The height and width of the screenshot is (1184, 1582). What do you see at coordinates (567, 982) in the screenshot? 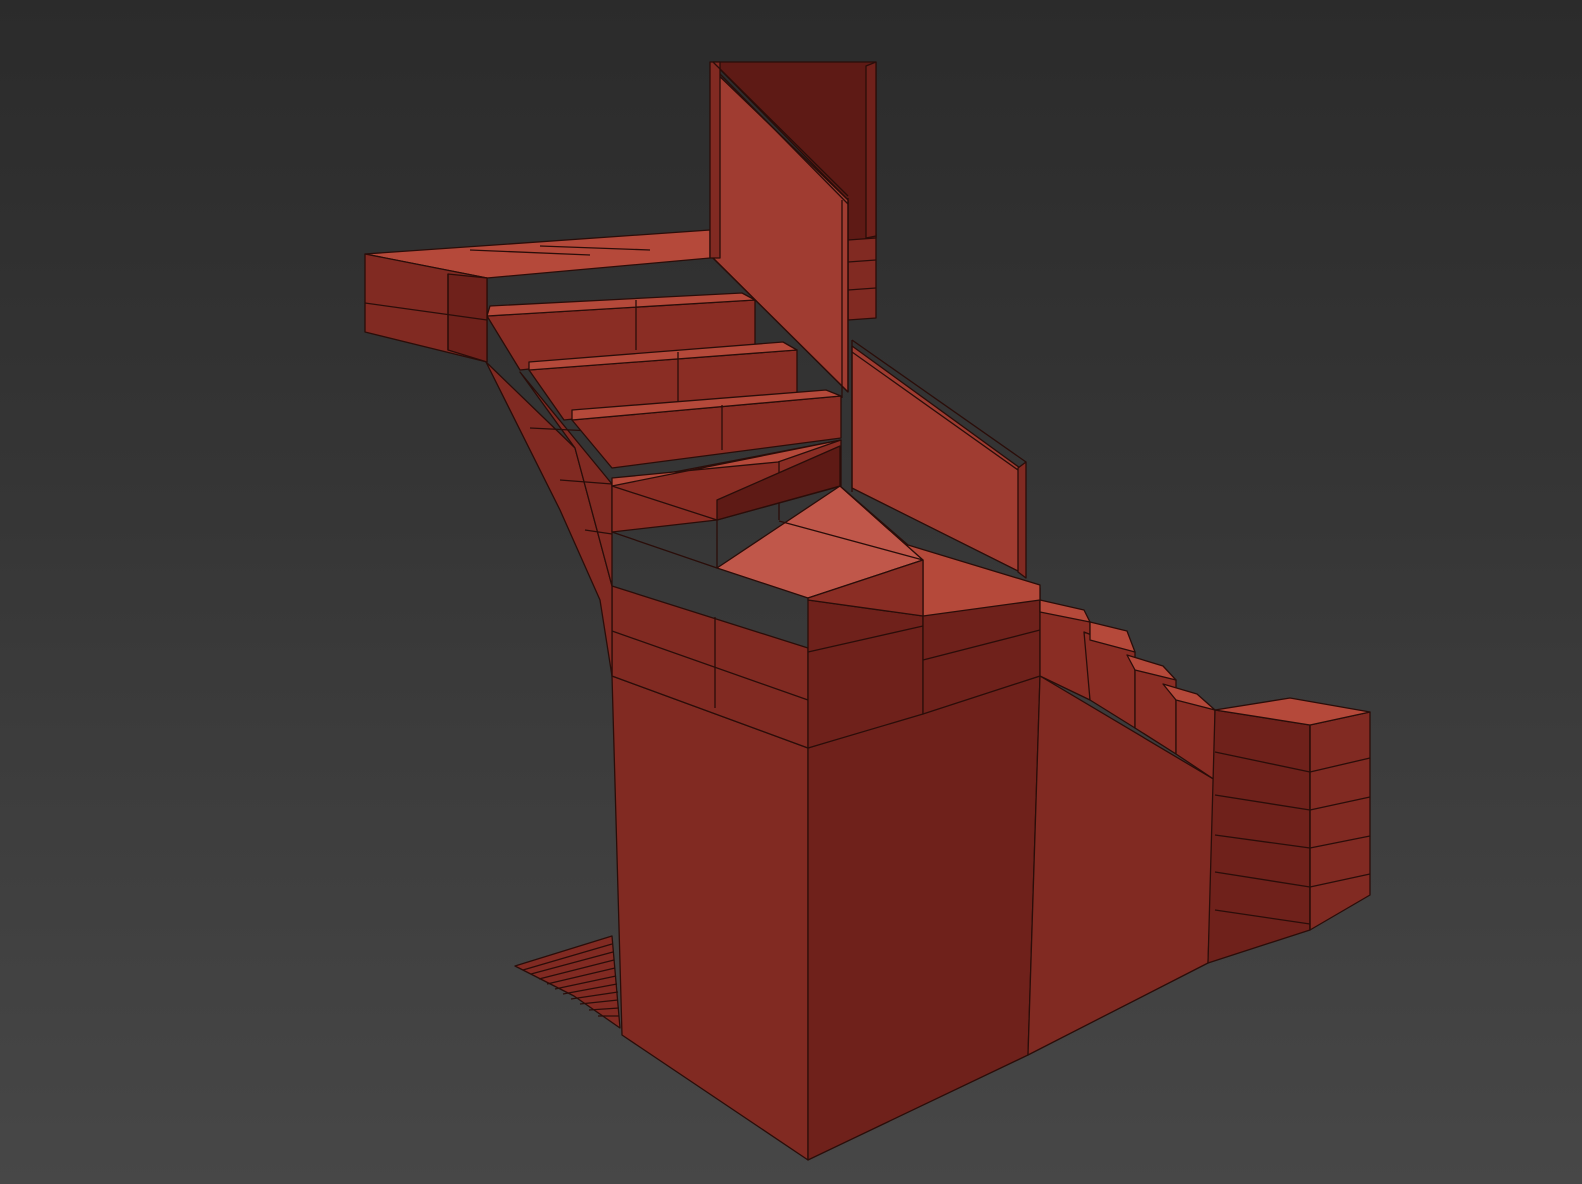
I see `floor-grille` at bounding box center [567, 982].